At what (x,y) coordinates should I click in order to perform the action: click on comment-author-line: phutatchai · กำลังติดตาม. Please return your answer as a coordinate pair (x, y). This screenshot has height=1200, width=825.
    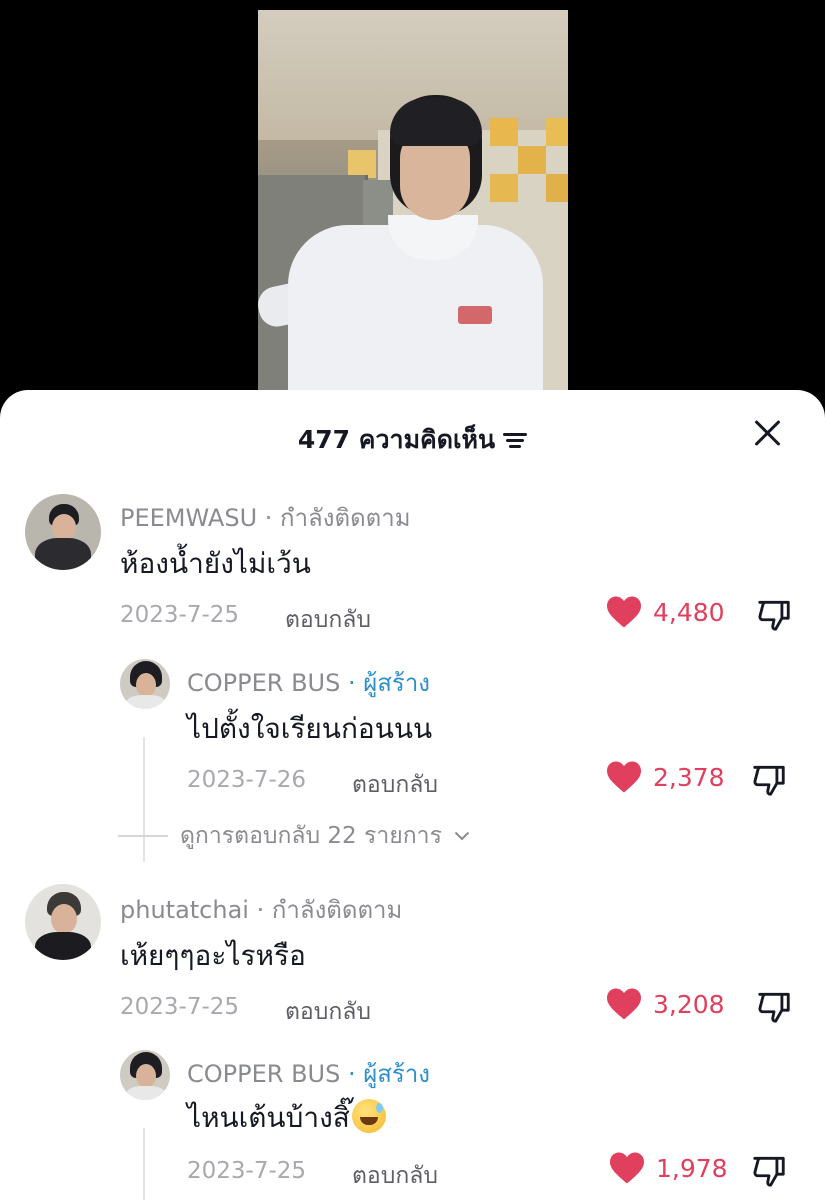
    Looking at the image, I should click on (261, 909).